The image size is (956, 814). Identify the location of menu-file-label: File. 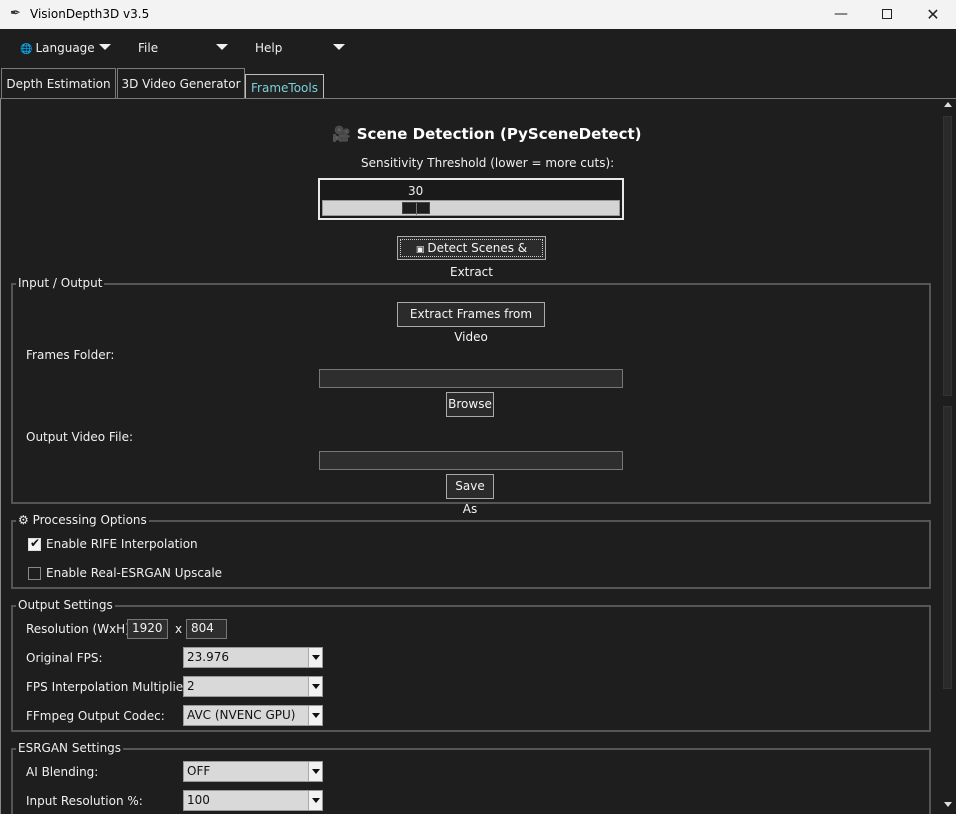
(148, 48).